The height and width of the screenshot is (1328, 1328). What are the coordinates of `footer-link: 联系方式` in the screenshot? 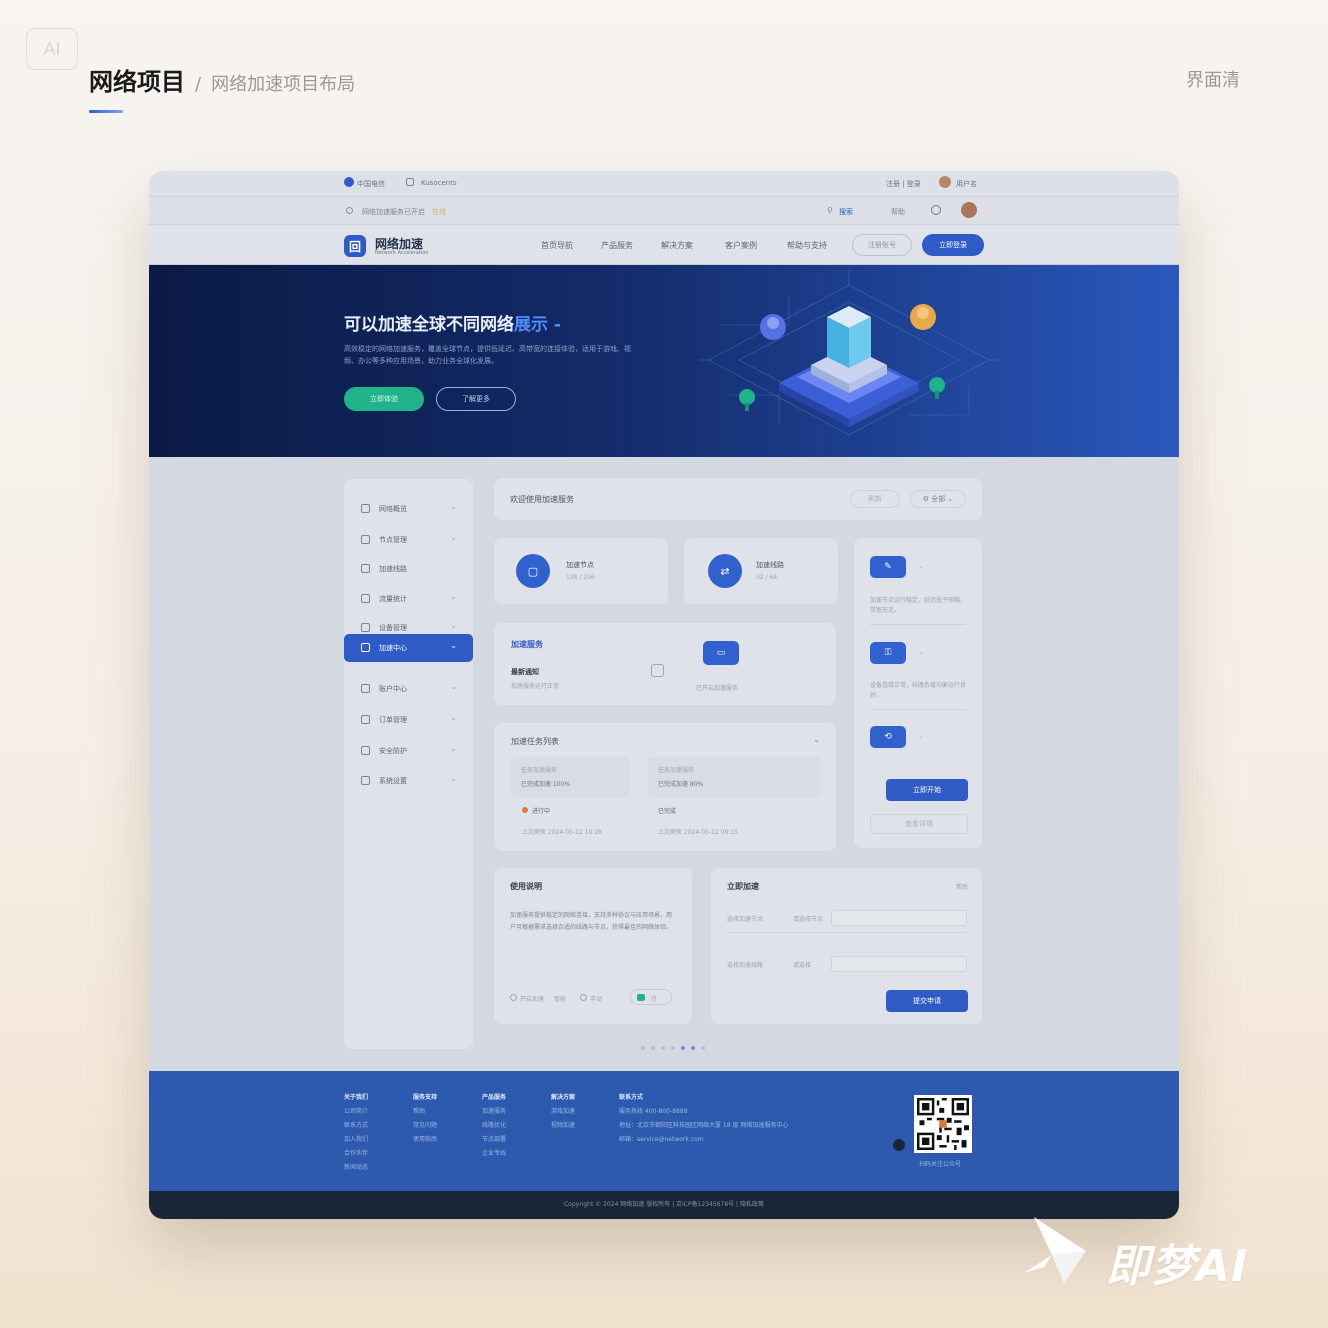 It's located at (356, 1126).